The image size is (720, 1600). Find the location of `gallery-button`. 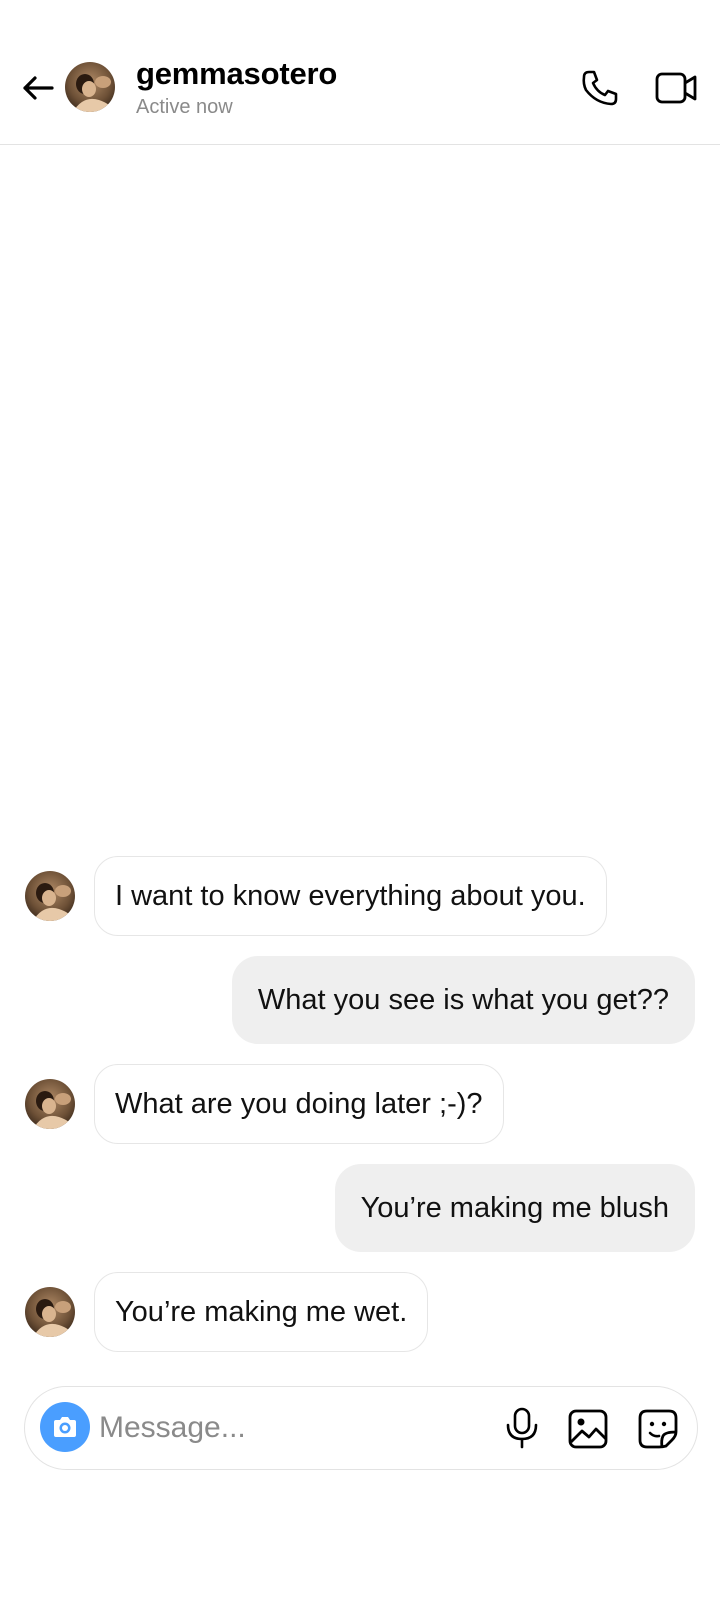

gallery-button is located at coordinates (588, 1429).